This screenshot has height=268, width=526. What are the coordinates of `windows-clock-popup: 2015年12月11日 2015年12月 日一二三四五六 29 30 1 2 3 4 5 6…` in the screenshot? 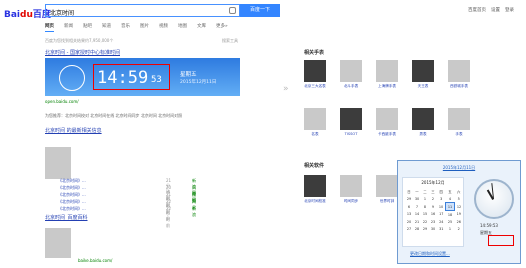 It's located at (459, 212).